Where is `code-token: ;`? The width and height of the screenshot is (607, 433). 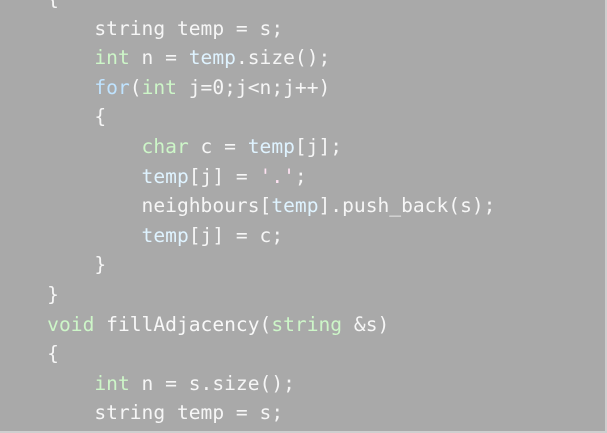 code-token: ; is located at coordinates (300, 176).